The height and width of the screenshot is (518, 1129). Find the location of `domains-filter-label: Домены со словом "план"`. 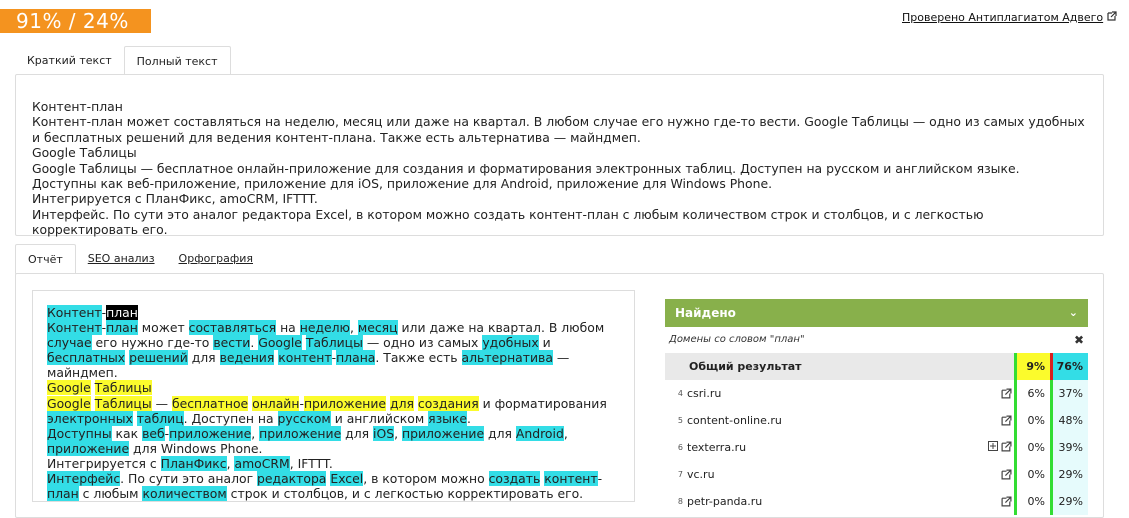

domains-filter-label: Домены со словом "план" is located at coordinates (737, 339).